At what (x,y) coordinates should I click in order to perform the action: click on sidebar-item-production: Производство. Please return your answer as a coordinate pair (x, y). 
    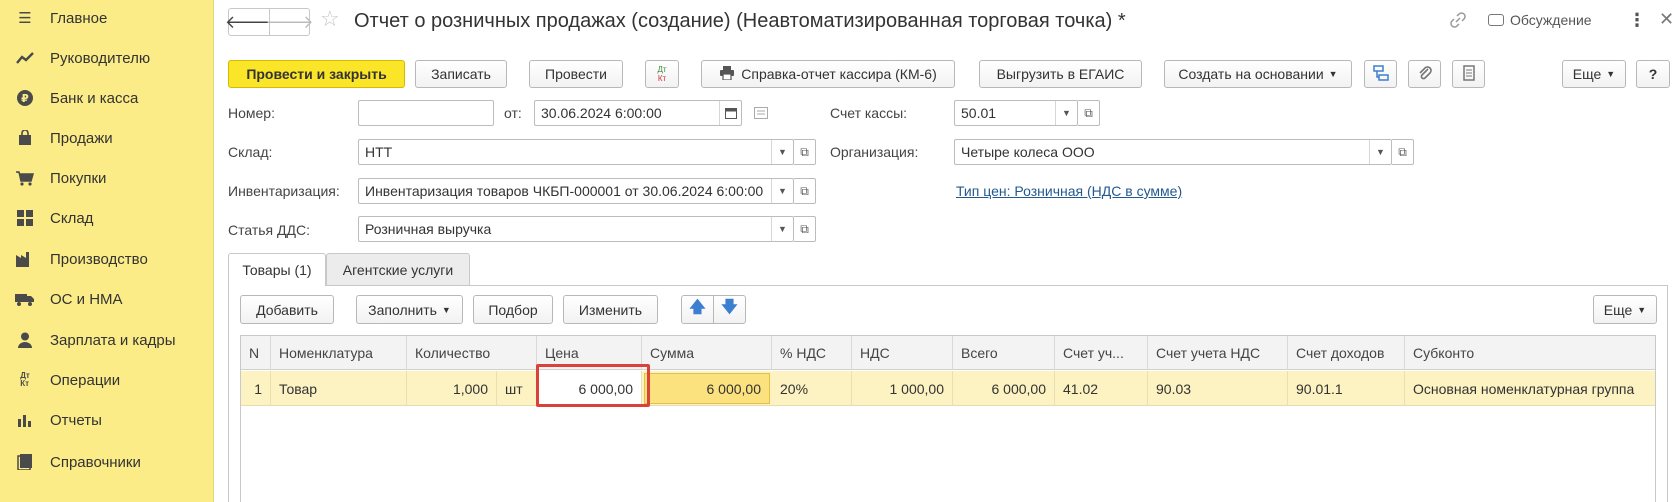
    Looking at the image, I should click on (107, 259).